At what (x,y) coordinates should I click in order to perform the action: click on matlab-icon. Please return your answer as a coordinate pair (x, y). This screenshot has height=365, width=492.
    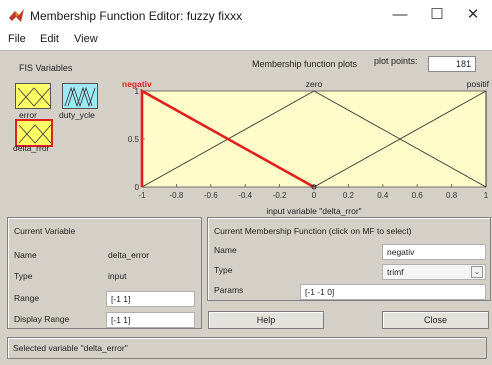
    Looking at the image, I should click on (16, 15).